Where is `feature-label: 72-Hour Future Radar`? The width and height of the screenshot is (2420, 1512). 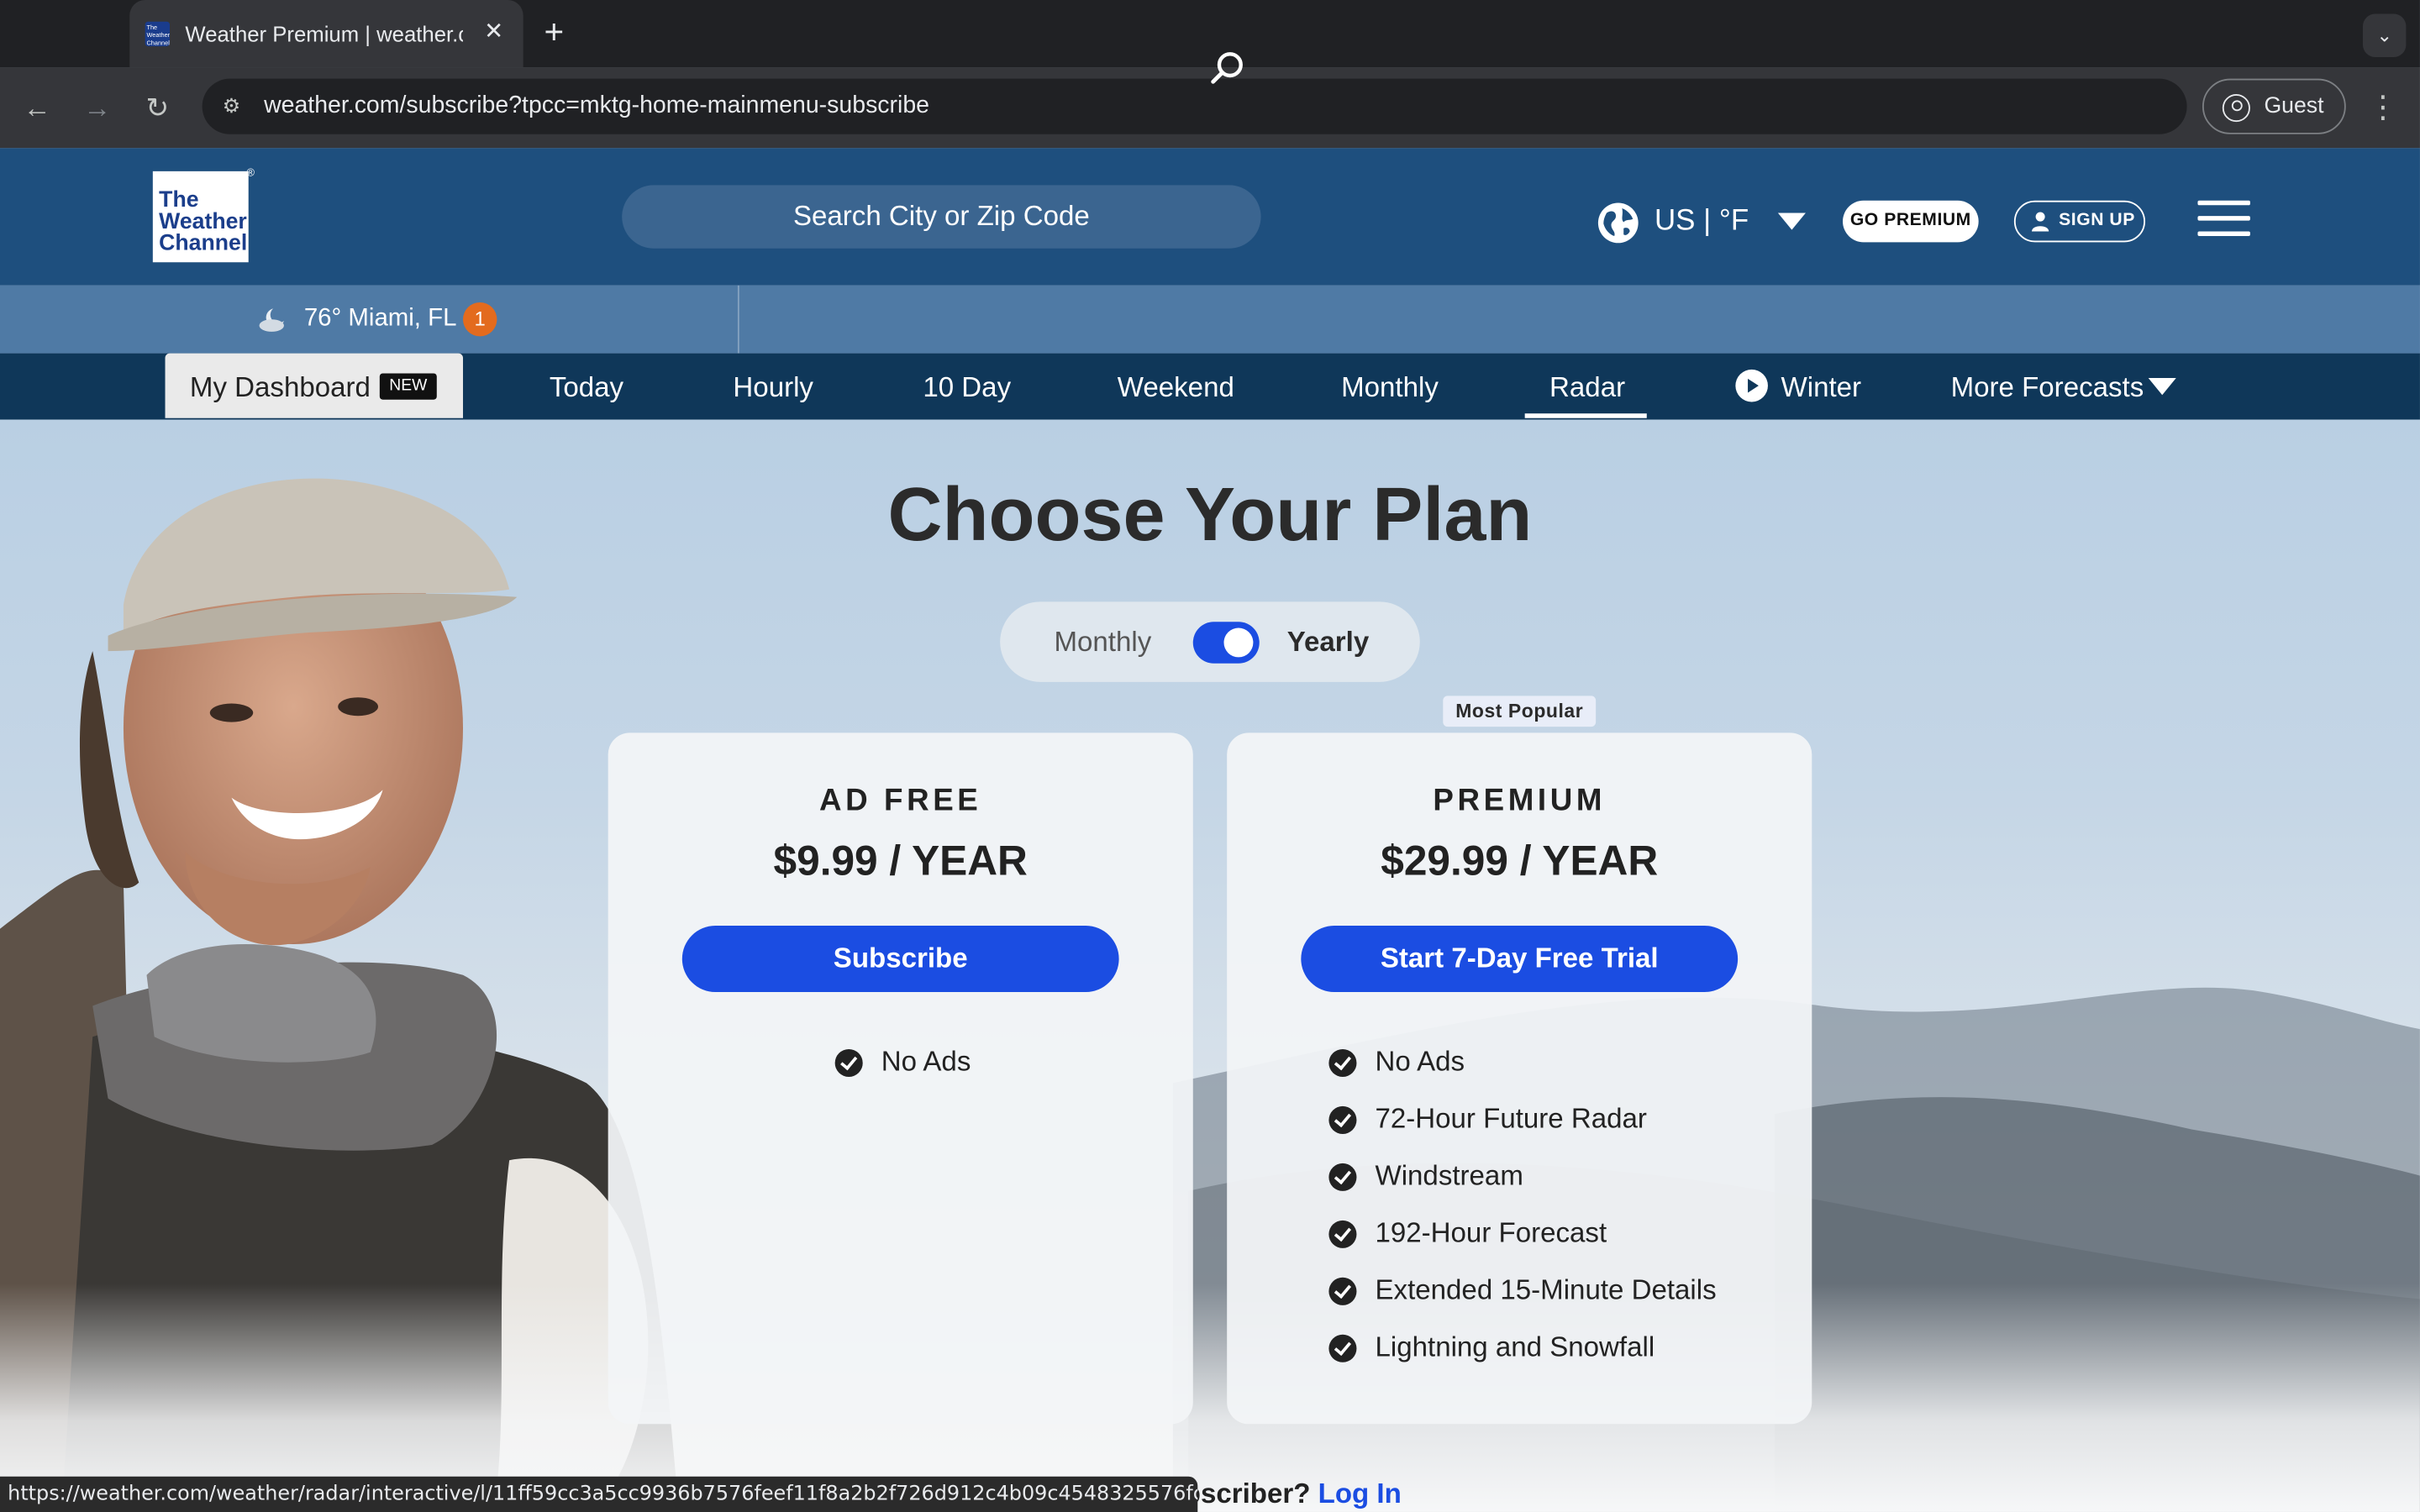 feature-label: 72-Hour Future Radar is located at coordinates (1511, 1118).